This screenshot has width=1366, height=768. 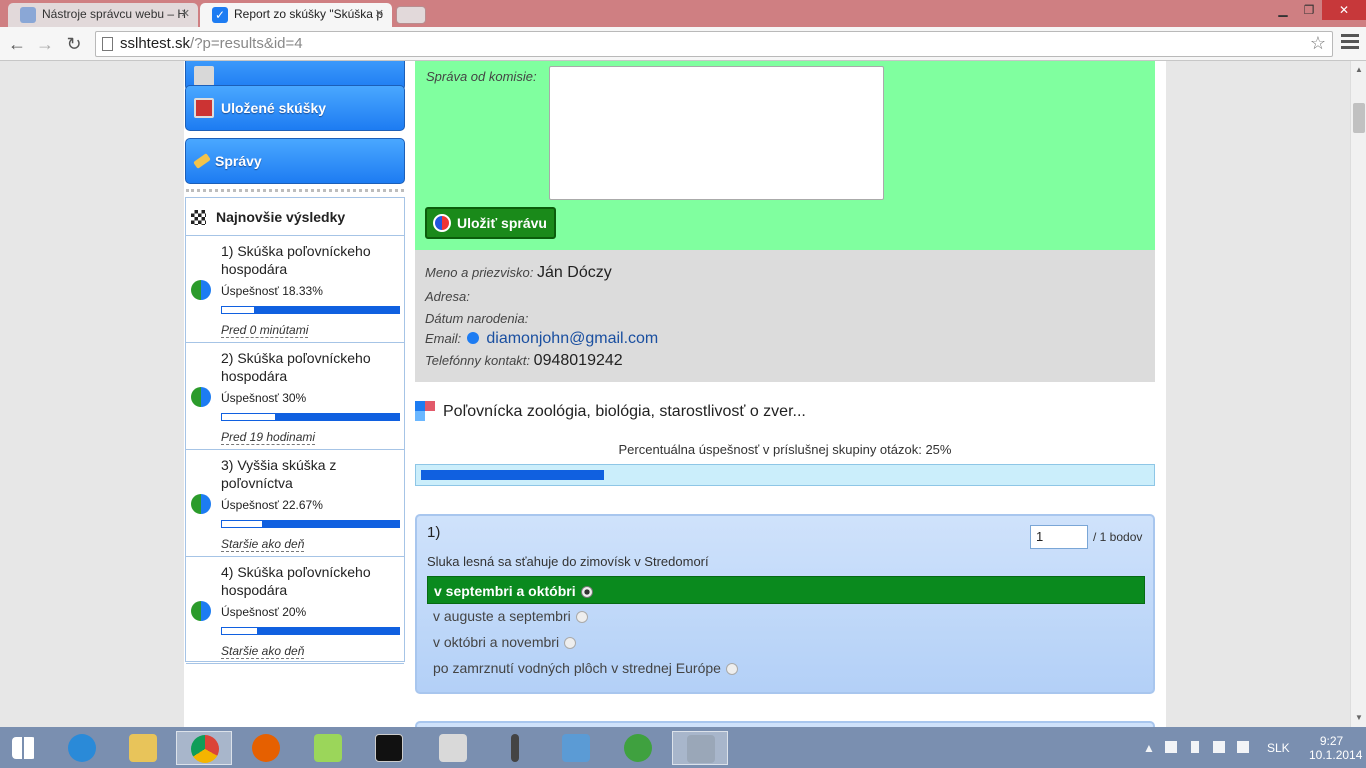 I want to click on file-explorer-icon, so click(x=143, y=748).